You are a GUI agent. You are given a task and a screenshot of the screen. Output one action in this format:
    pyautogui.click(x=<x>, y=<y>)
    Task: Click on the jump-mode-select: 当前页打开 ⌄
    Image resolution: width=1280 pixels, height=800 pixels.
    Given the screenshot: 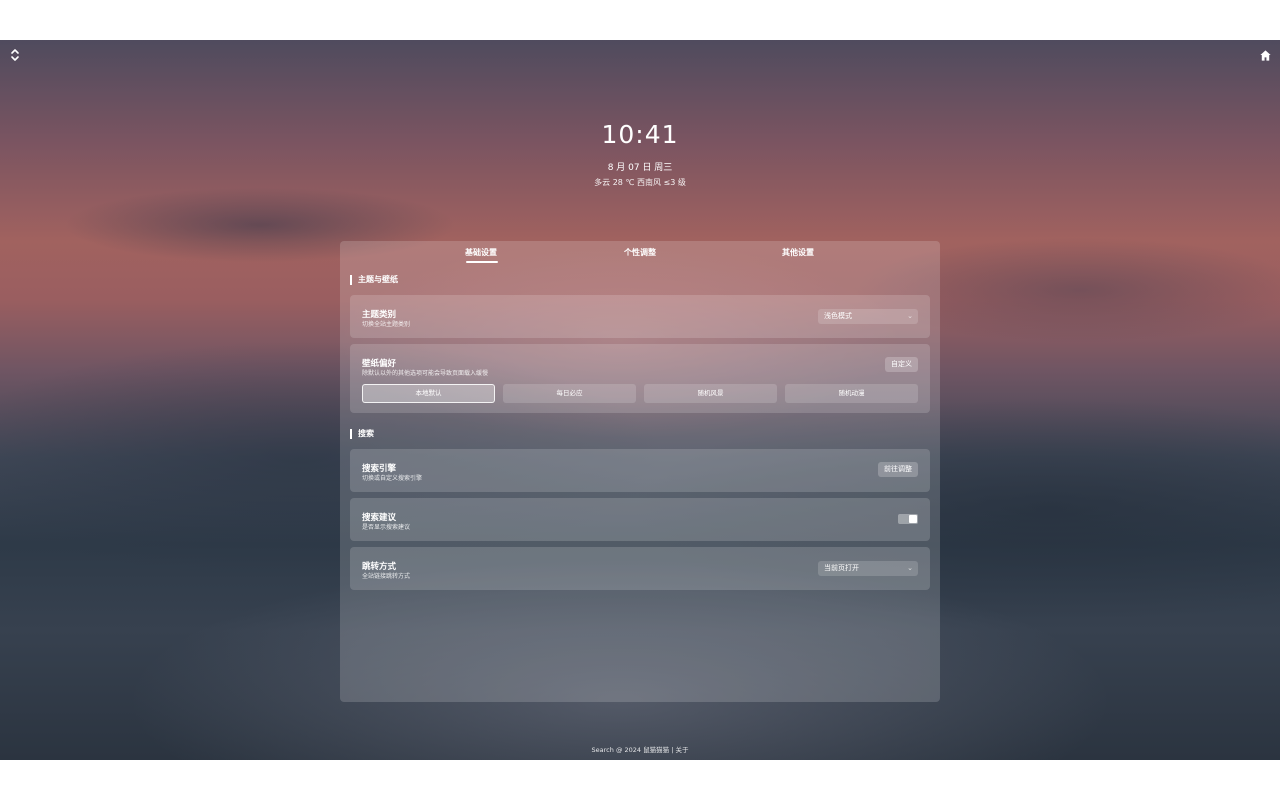 What is the action you would take?
    pyautogui.click(x=868, y=568)
    